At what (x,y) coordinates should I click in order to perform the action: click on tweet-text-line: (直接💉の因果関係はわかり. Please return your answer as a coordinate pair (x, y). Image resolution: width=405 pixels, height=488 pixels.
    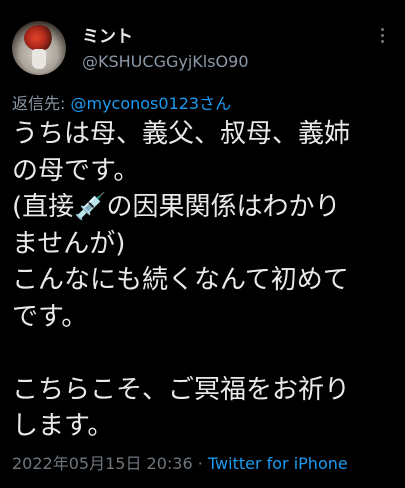
    Looking at the image, I should click on (204, 207).